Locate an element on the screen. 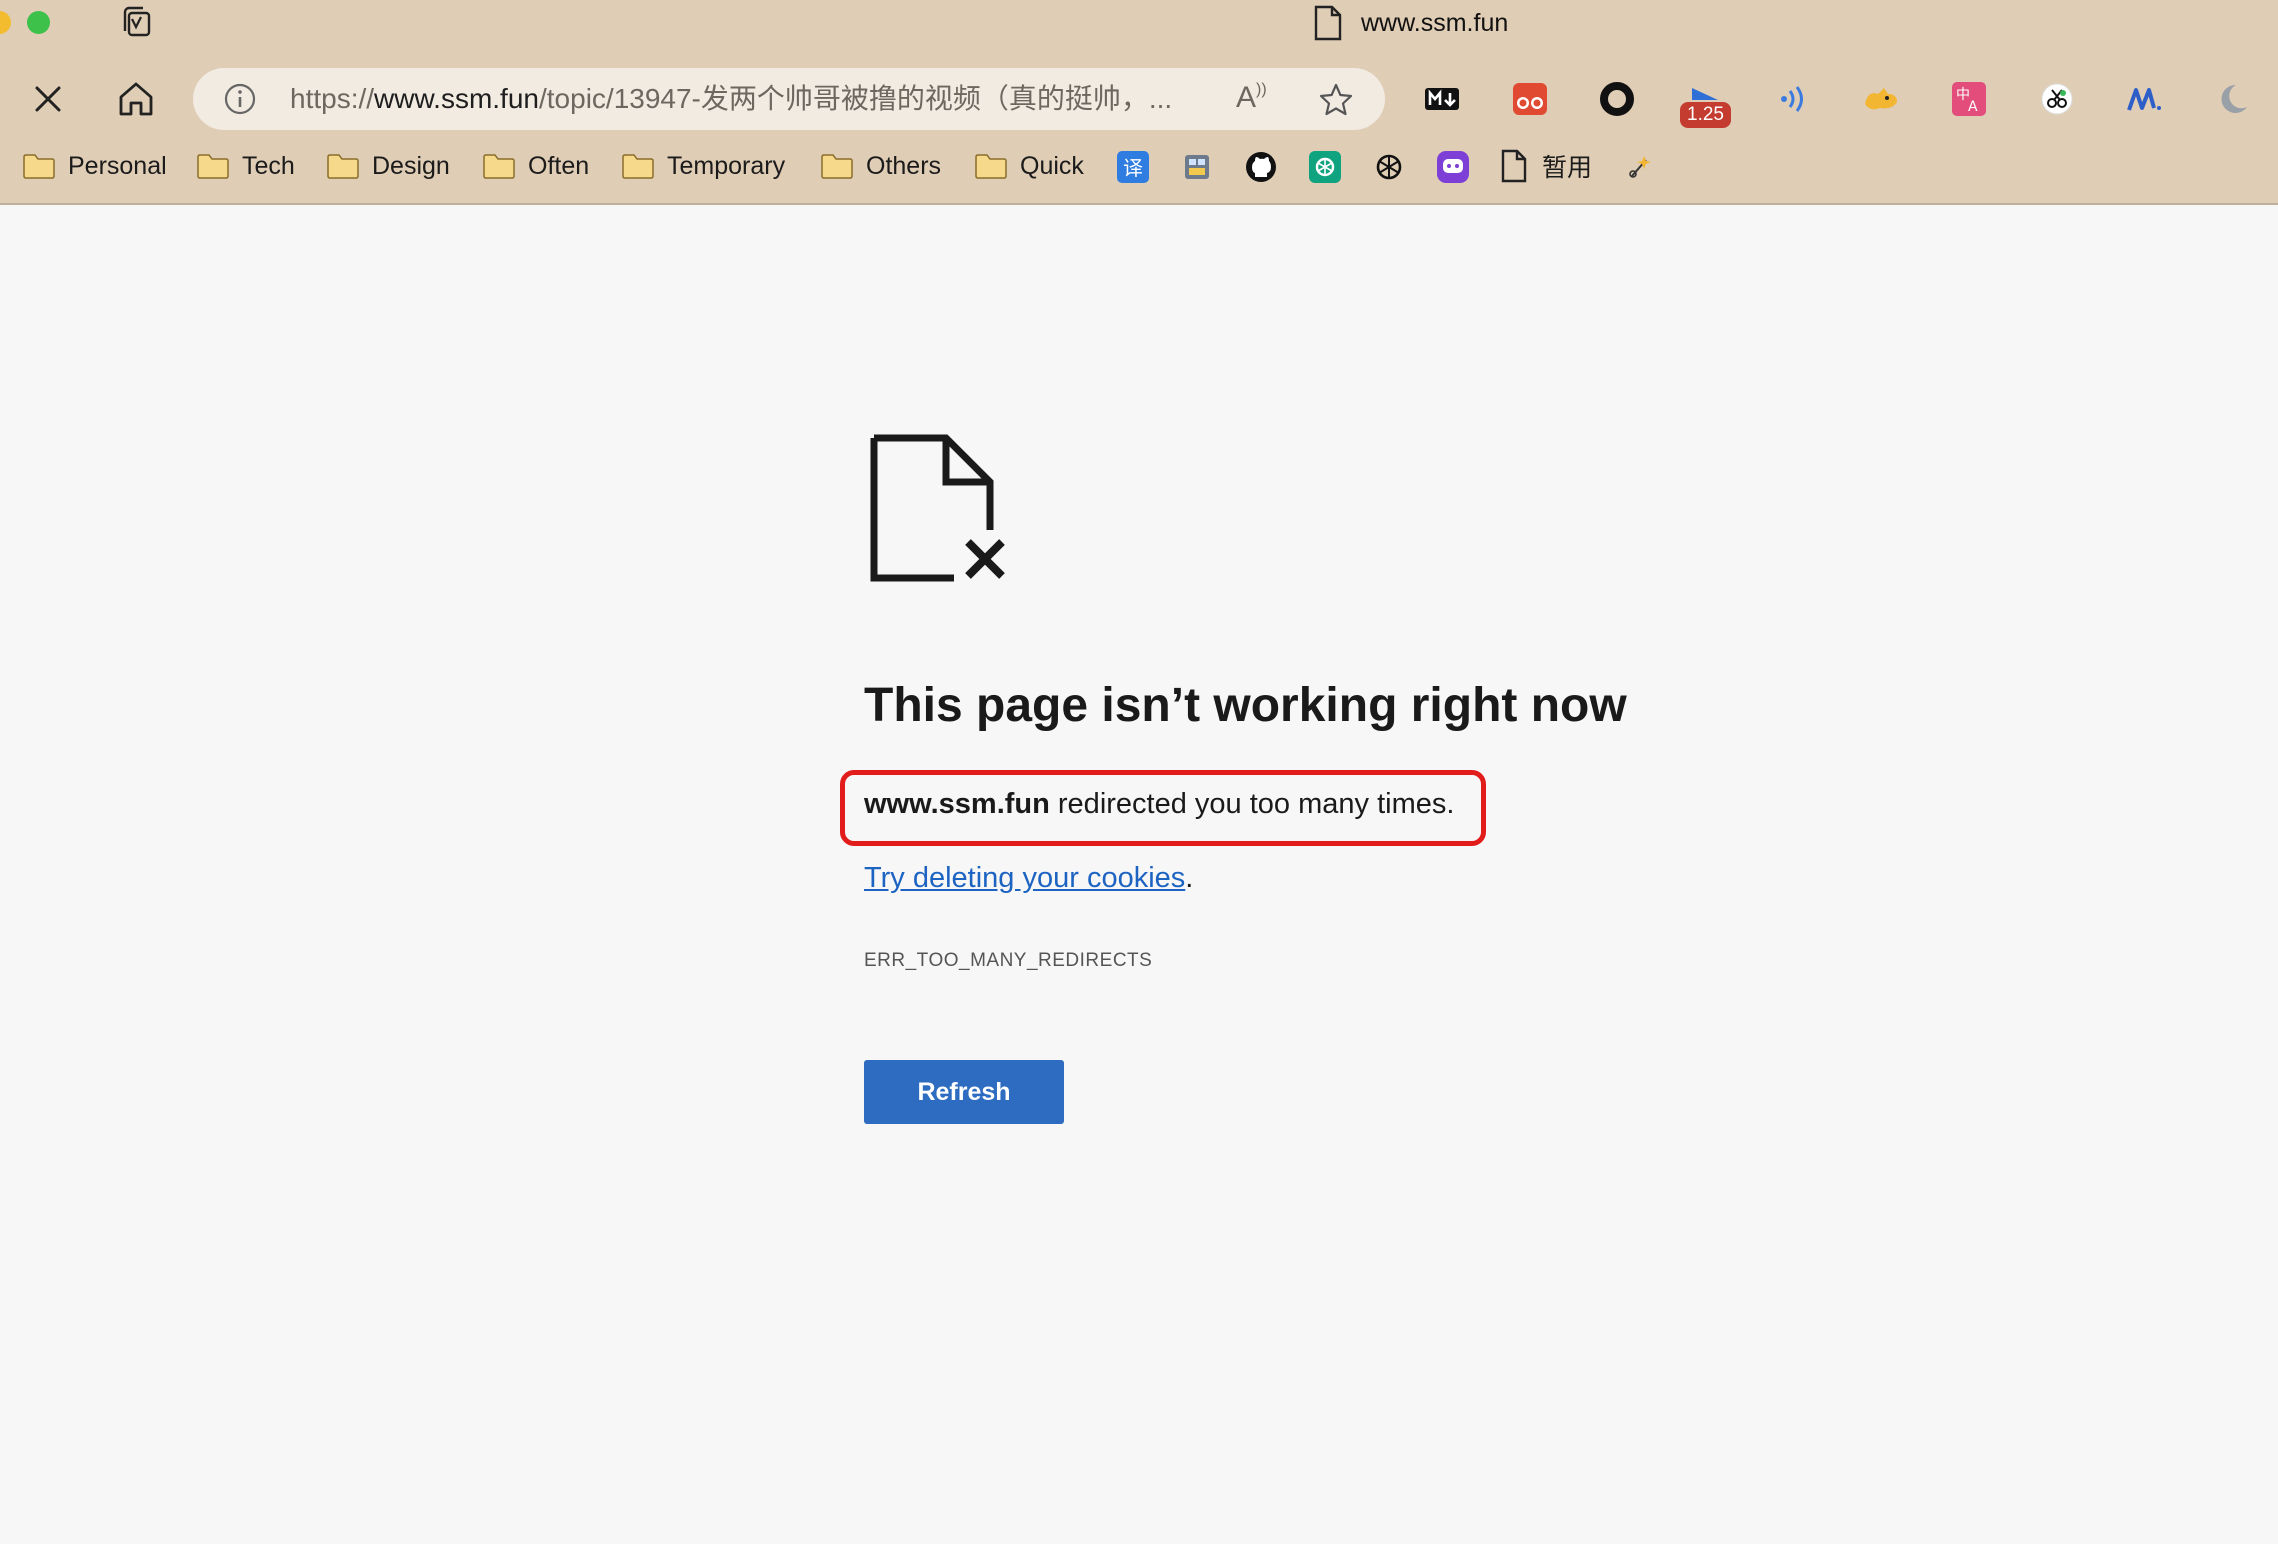 The width and height of the screenshot is (2278, 1544). bookmark-translate-icon: 译 is located at coordinates (1133, 167).